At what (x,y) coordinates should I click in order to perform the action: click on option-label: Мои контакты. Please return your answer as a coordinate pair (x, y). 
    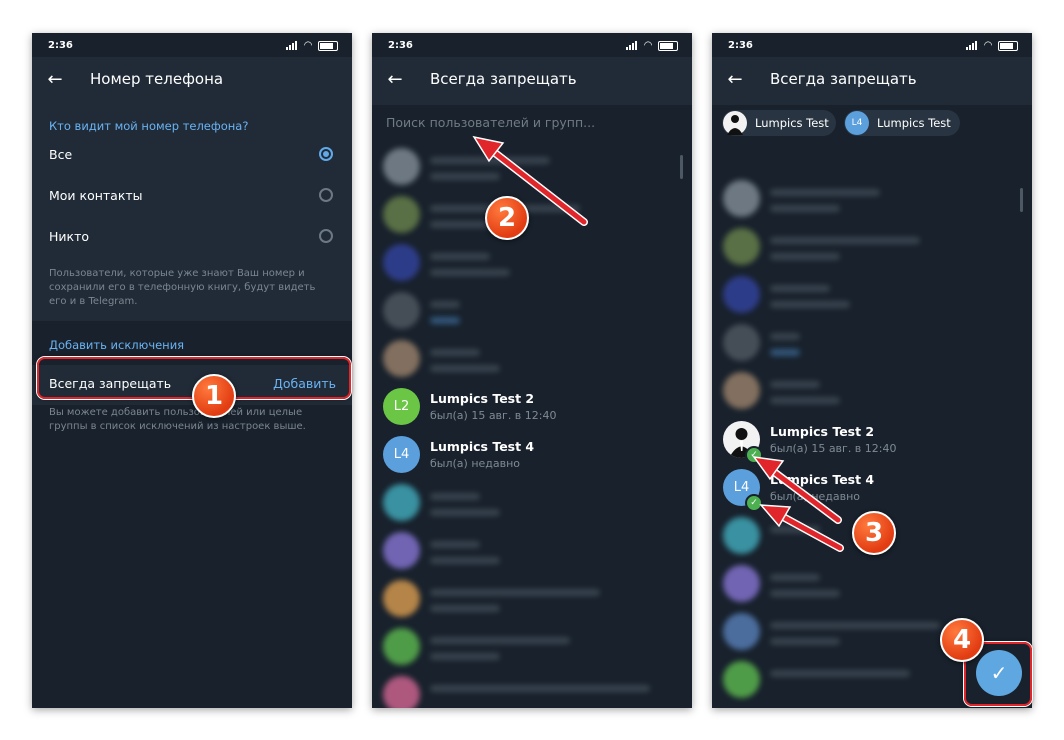
    Looking at the image, I should click on (96, 195).